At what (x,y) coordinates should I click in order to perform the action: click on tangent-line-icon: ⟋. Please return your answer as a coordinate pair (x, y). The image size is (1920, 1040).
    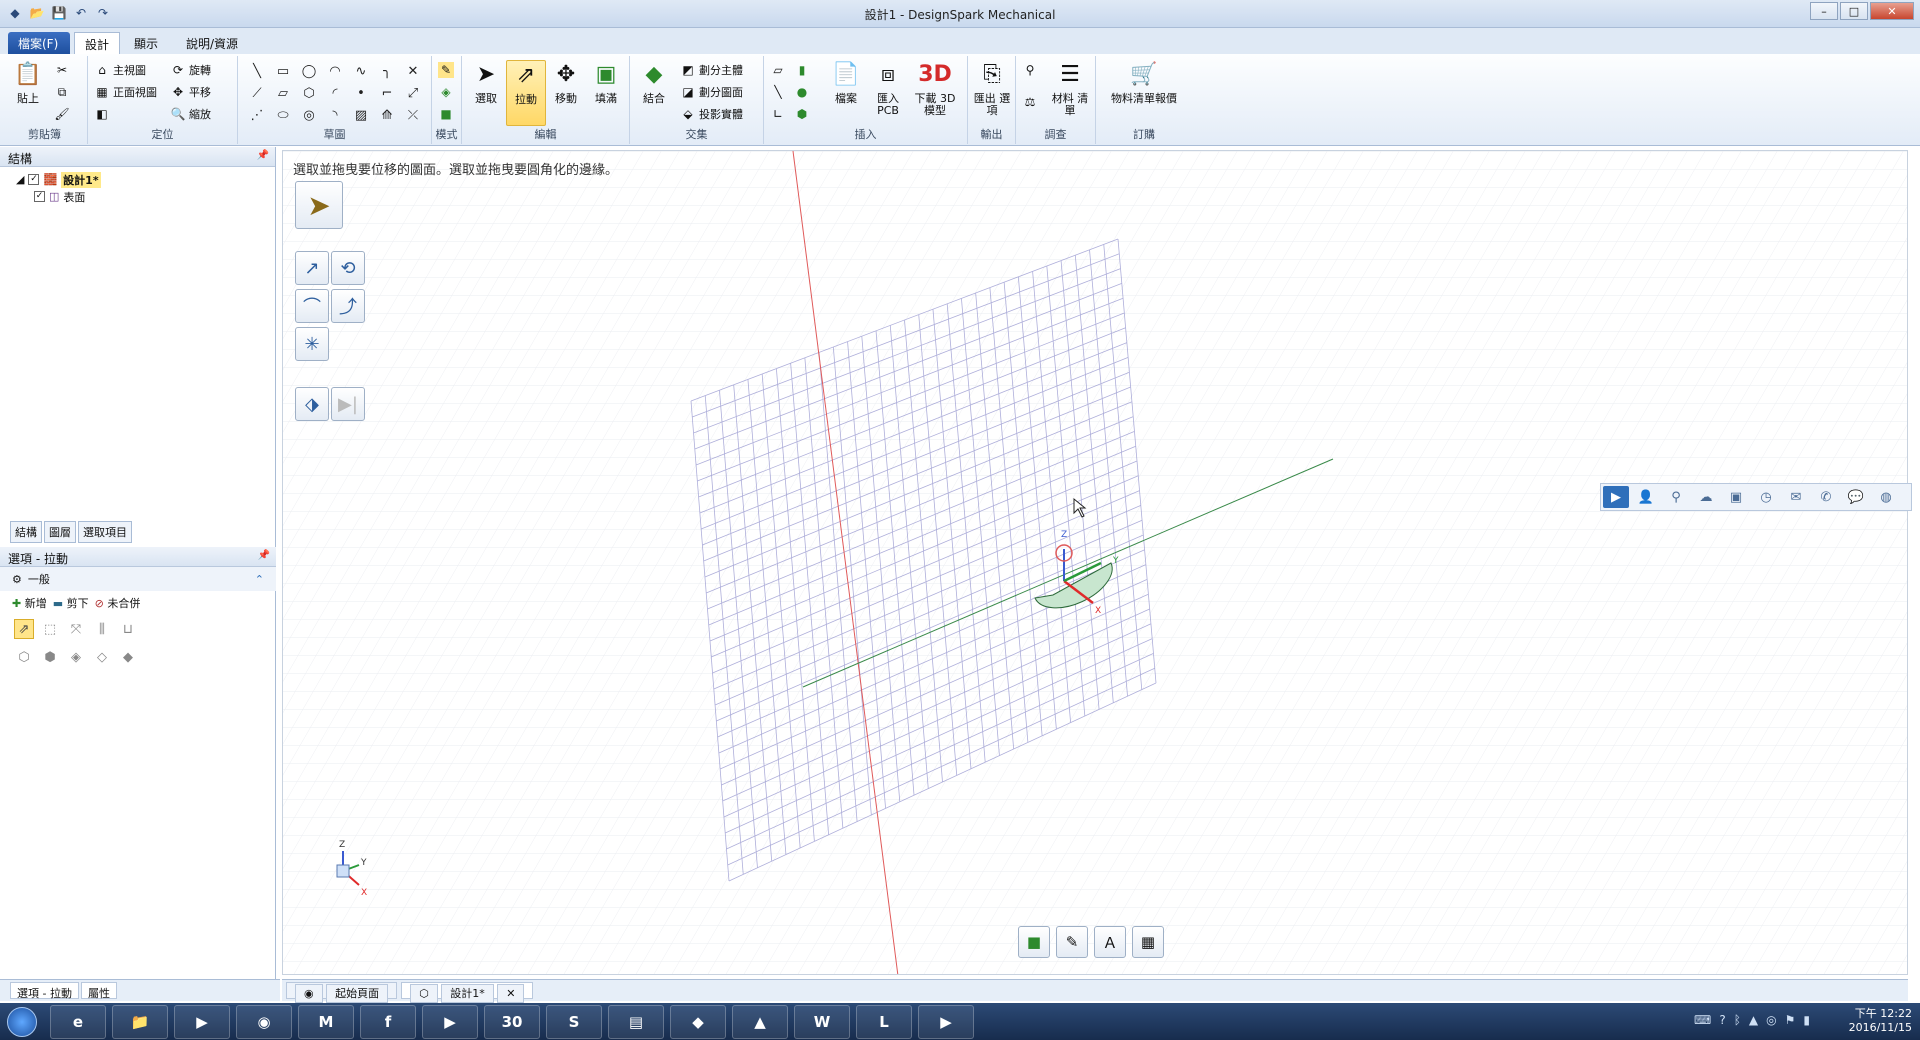
    Looking at the image, I should click on (257, 93).